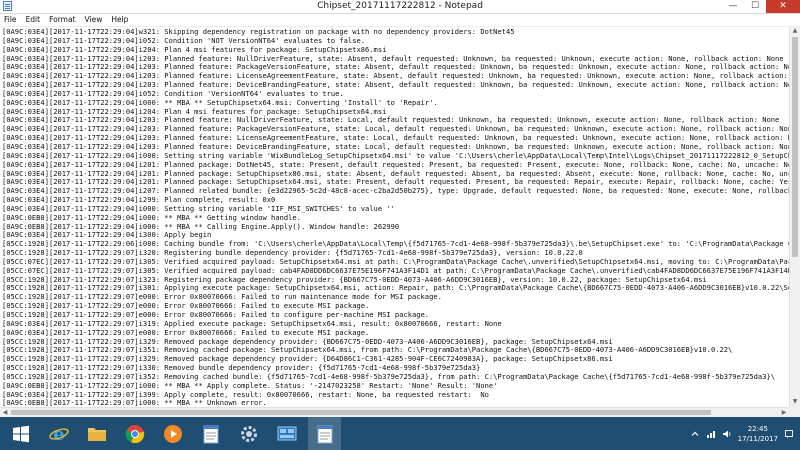 The height and width of the screenshot is (450, 800). I want to click on vertical-scrollbar: ▲ ▼, so click(794, 216).